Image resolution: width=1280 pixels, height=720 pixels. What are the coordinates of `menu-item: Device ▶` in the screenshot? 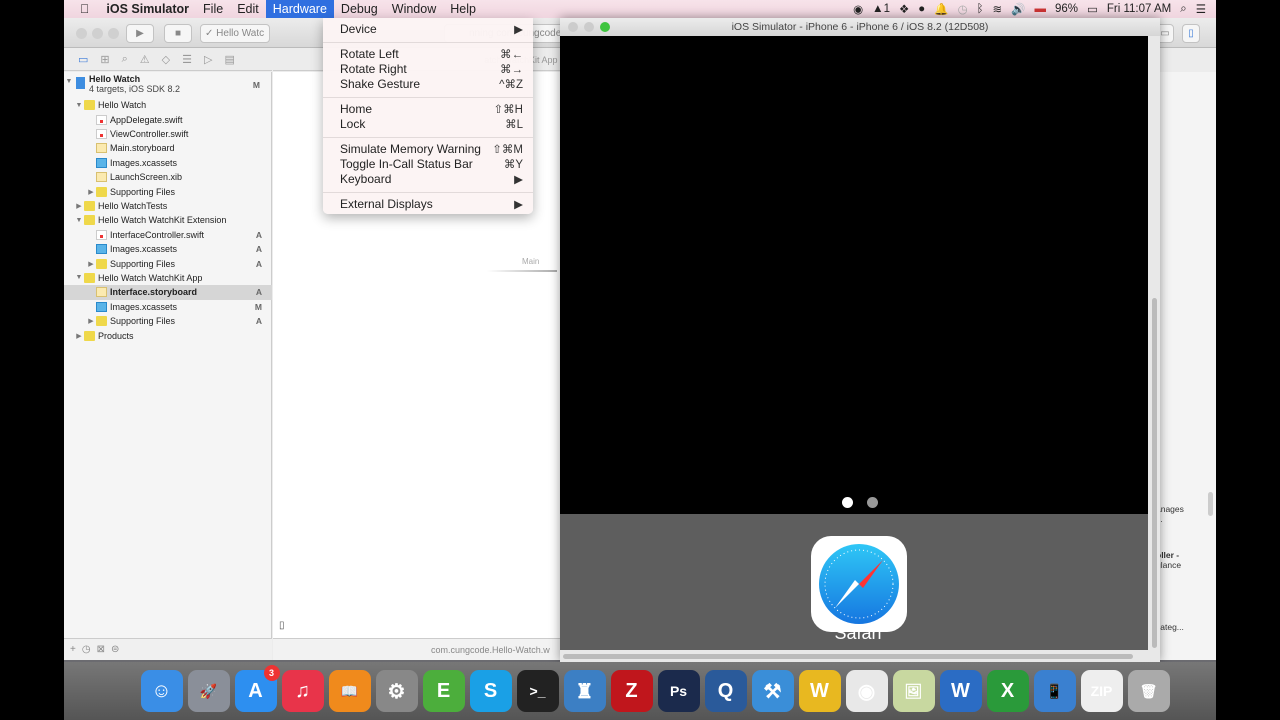 It's located at (431, 28).